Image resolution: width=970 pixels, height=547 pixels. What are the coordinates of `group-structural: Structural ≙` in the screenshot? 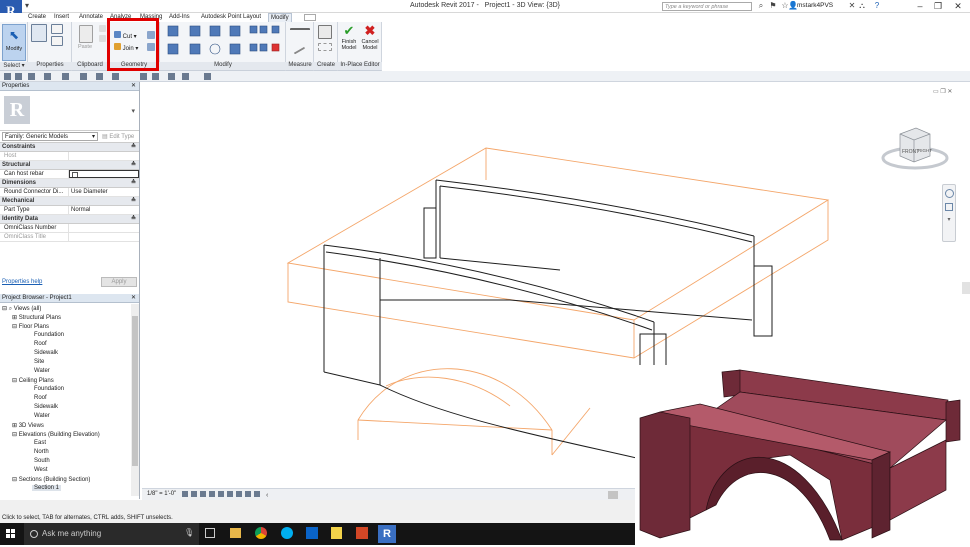 It's located at (69, 165).